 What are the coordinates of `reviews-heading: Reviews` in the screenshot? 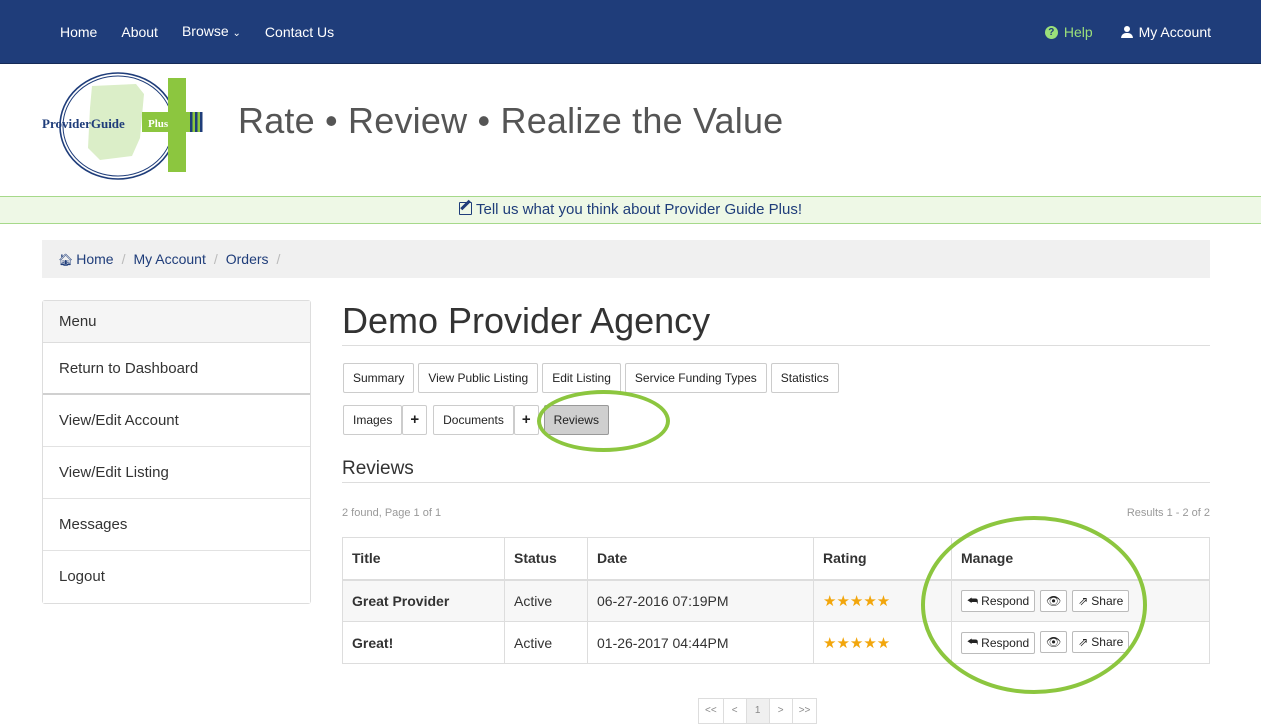 It's located at (776, 471).